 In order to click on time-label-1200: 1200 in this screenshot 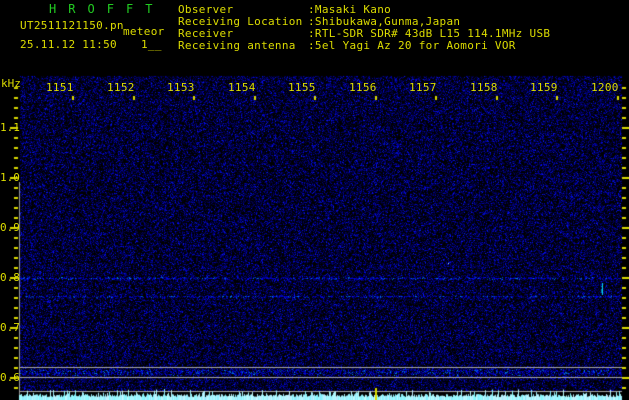, I will do `click(605, 87)`.